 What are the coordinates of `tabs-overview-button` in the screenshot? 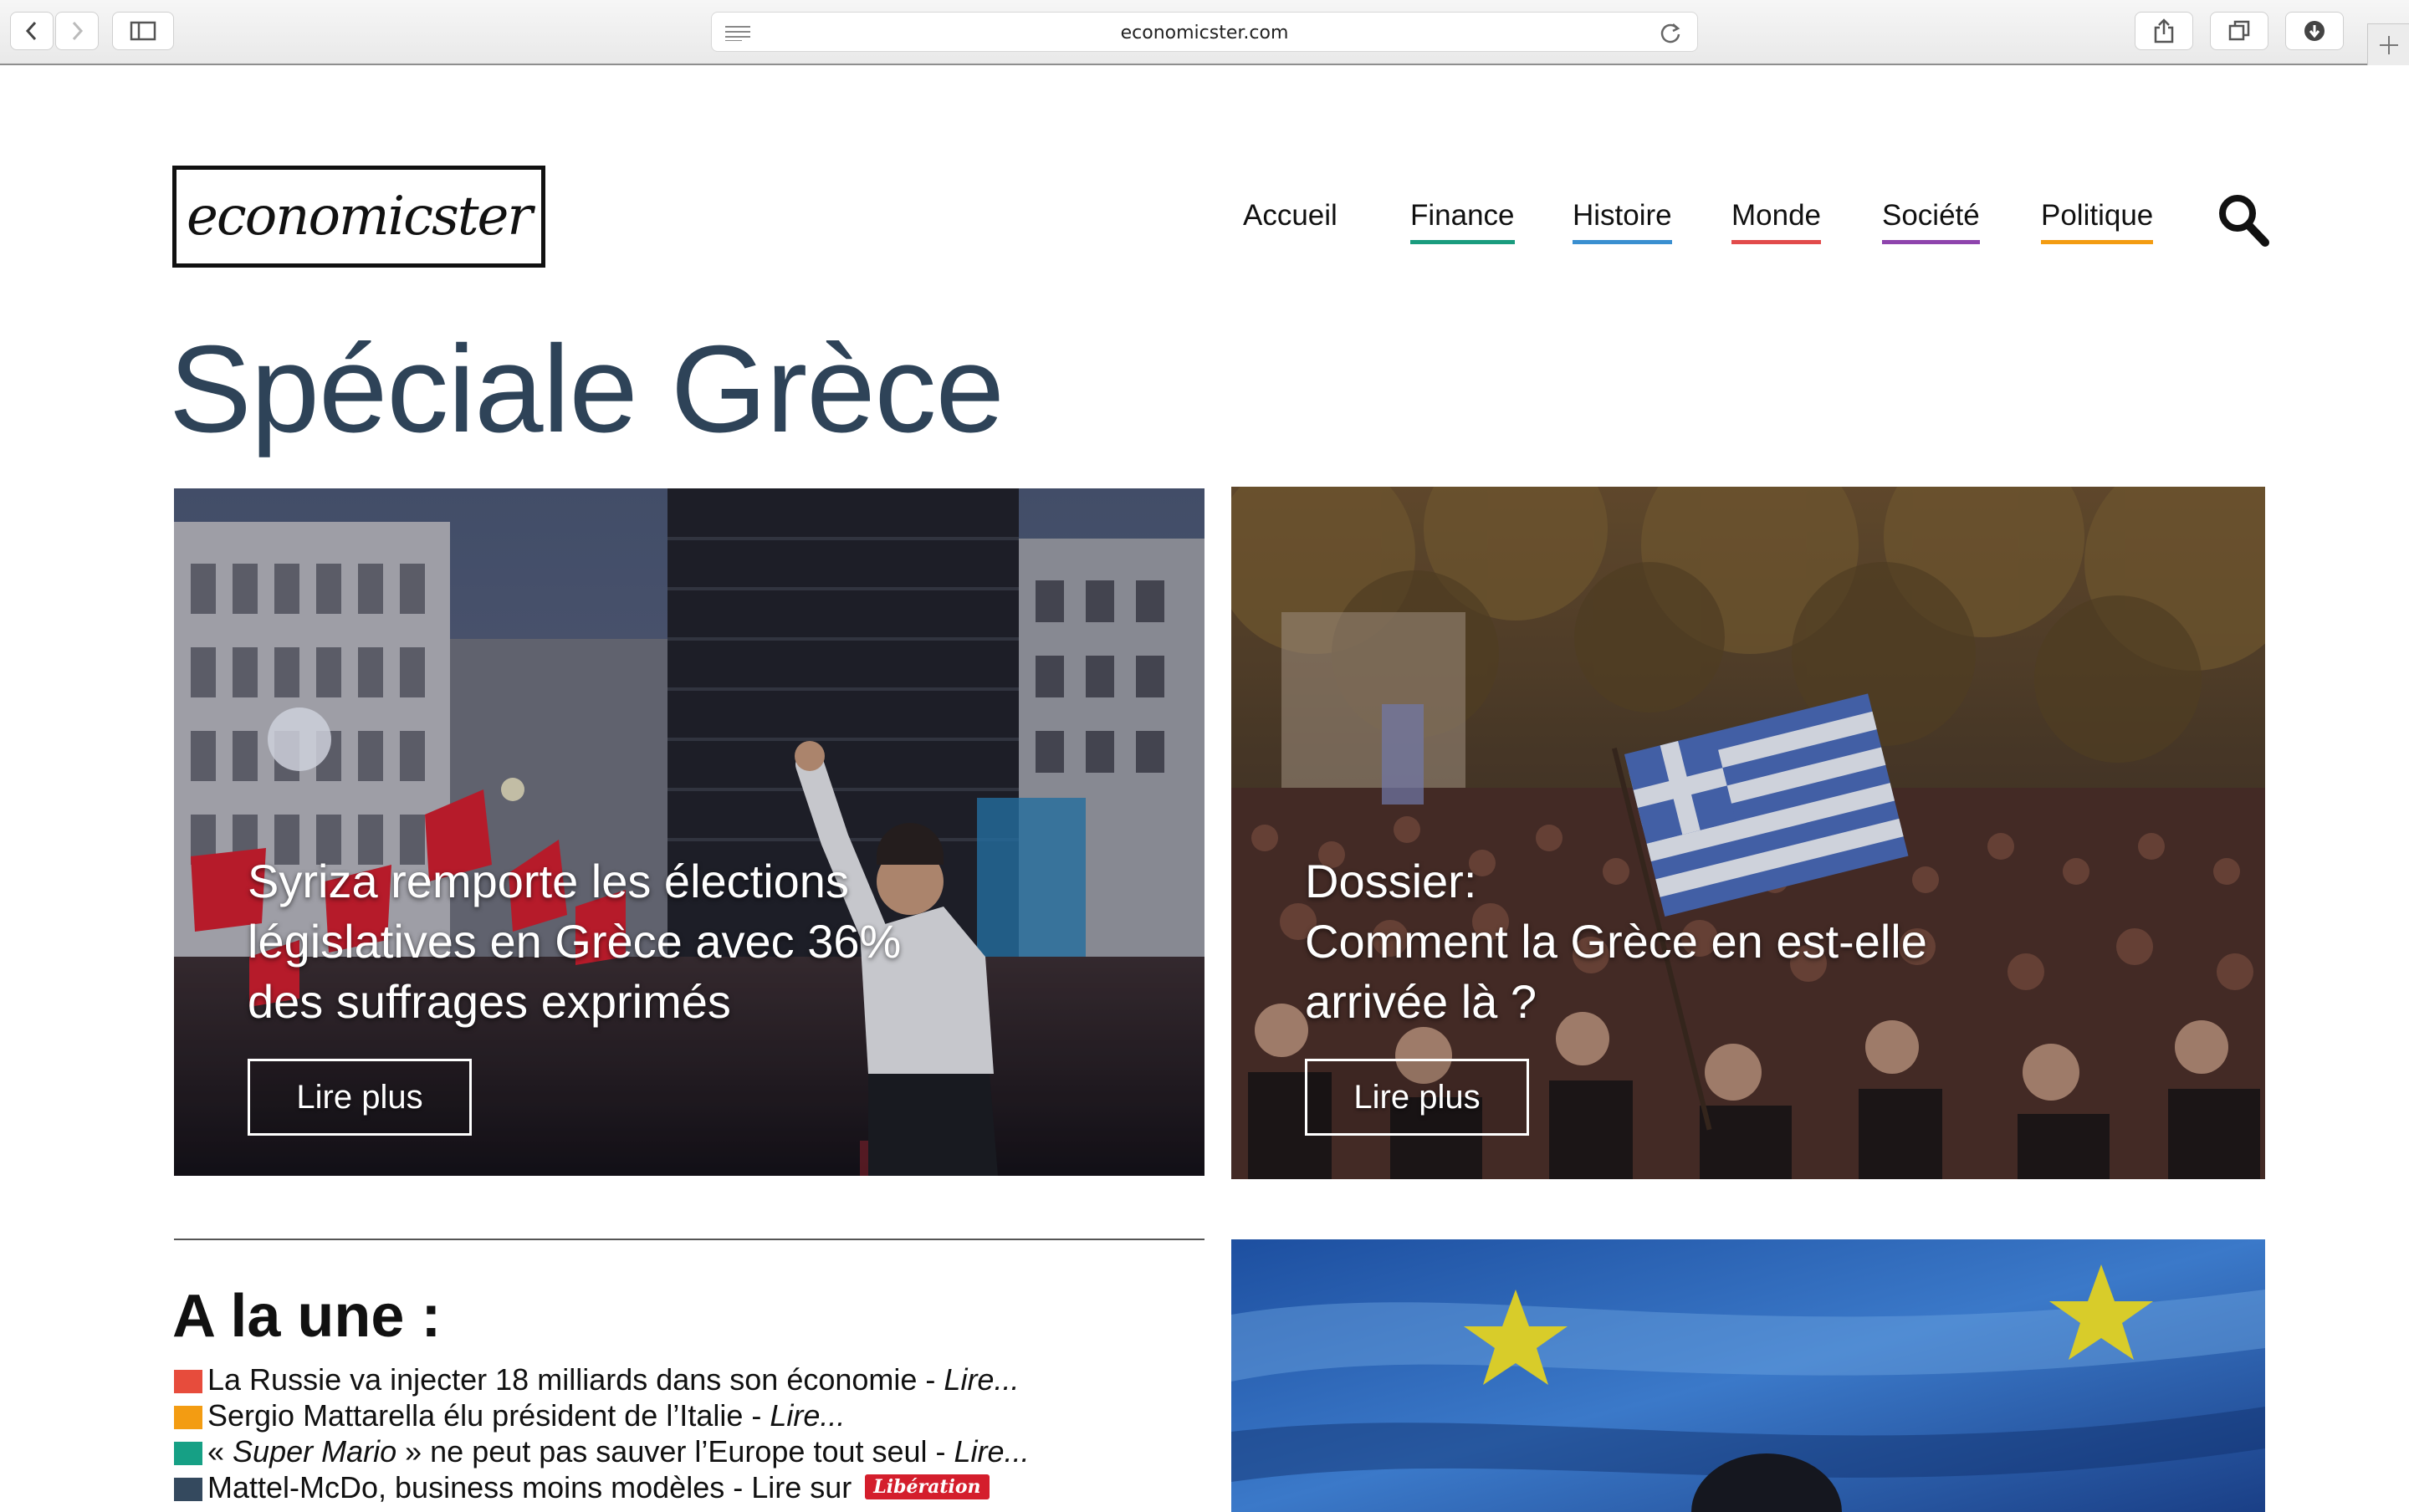 It's located at (2239, 31).